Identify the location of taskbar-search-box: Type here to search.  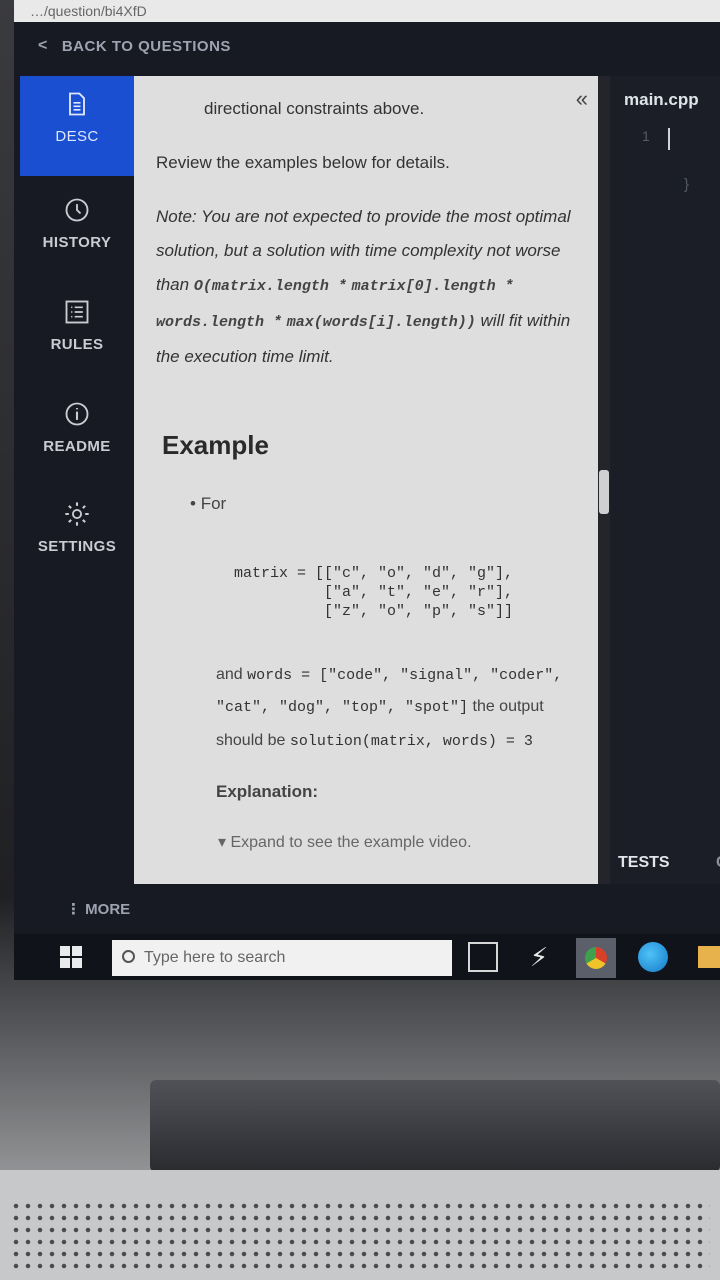
(282, 958).